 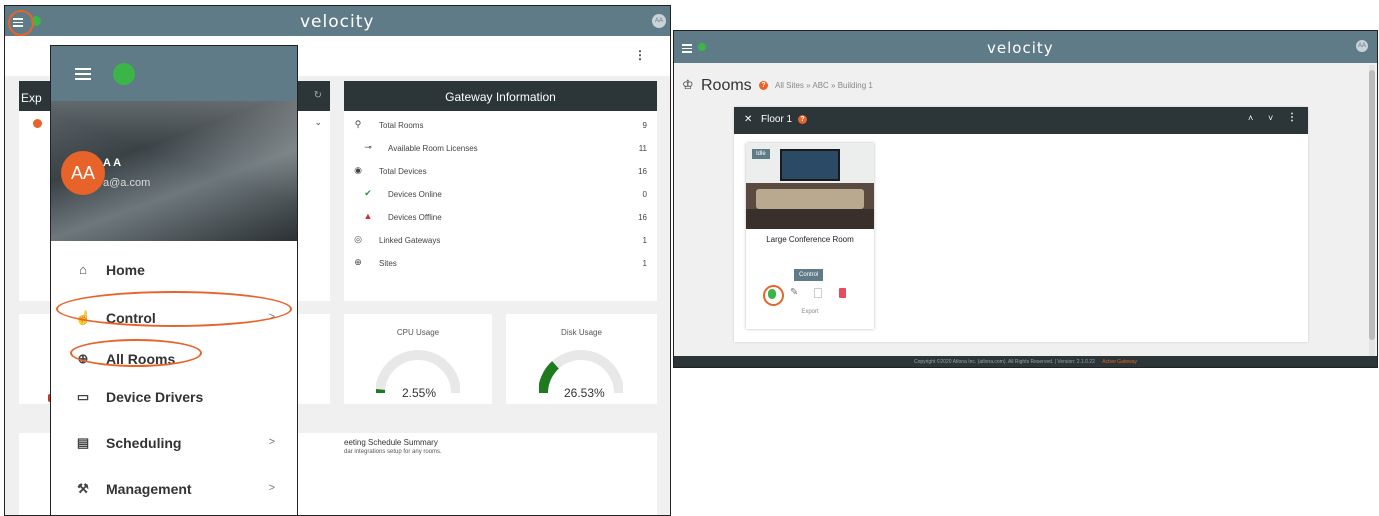 What do you see at coordinates (688, 84) in the screenshot?
I see `rooms-icon: ♔` at bounding box center [688, 84].